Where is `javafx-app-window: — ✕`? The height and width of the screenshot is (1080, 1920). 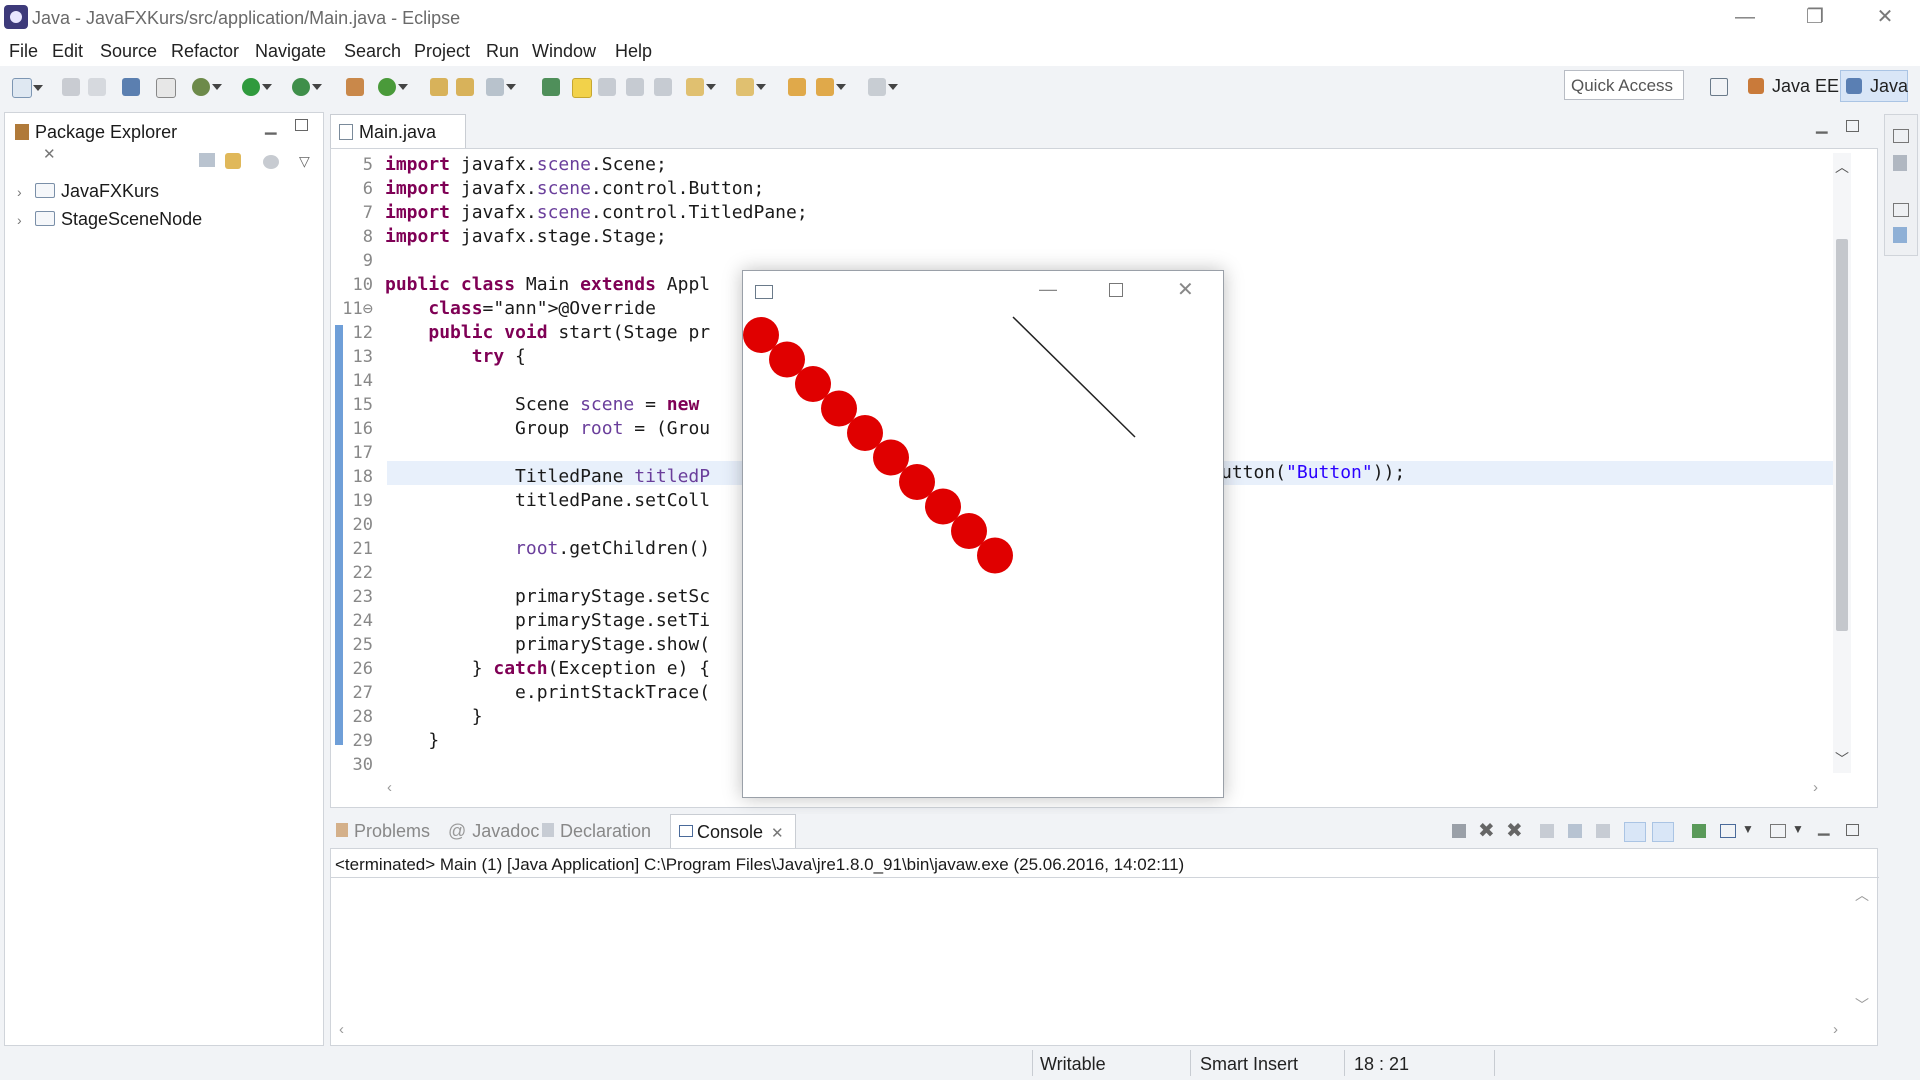
javafx-app-window: — ✕ is located at coordinates (983, 534).